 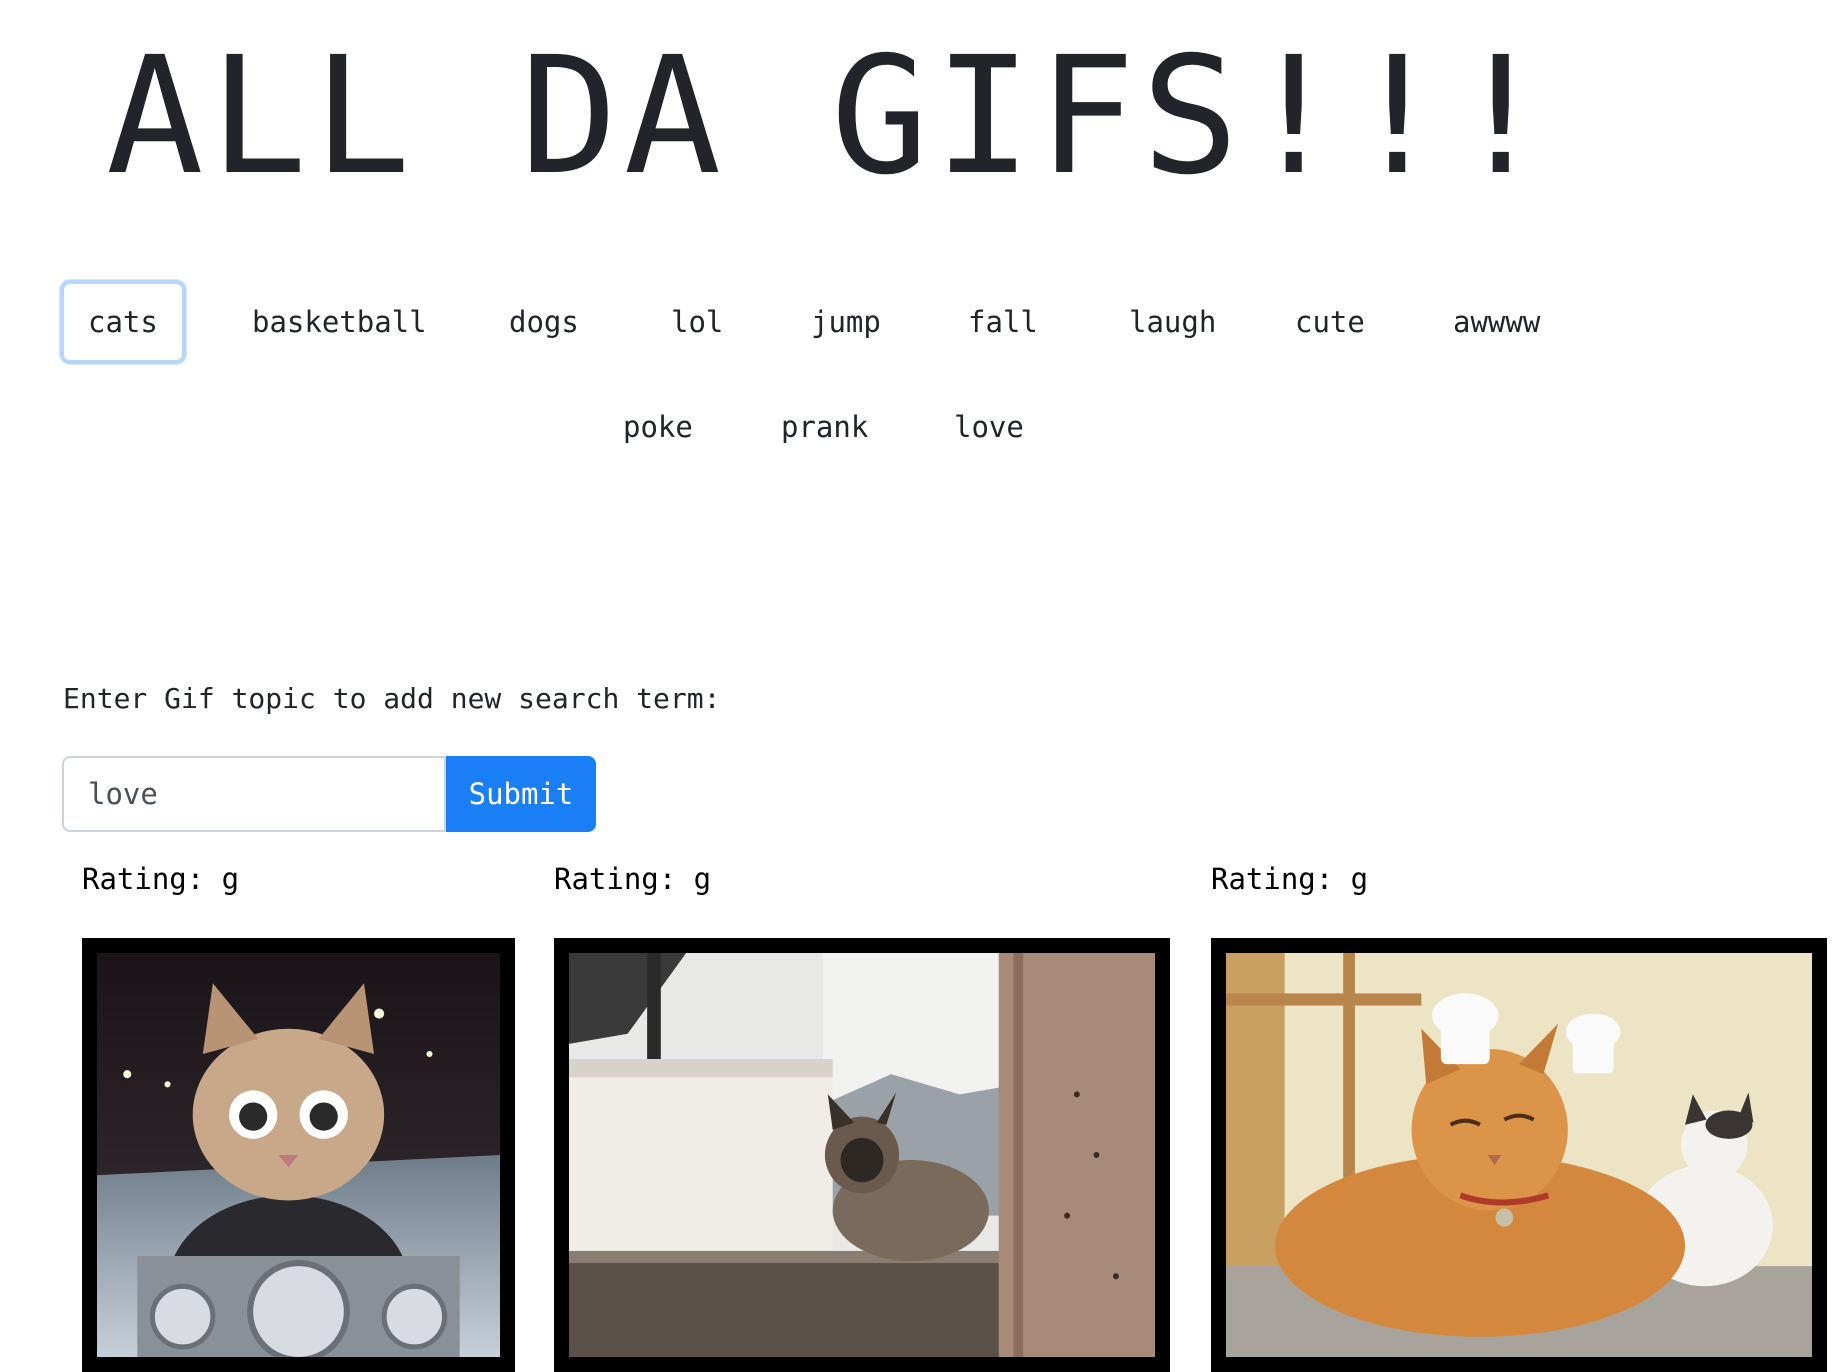 I want to click on topic-button-laugh: laugh, so click(x=1172, y=322).